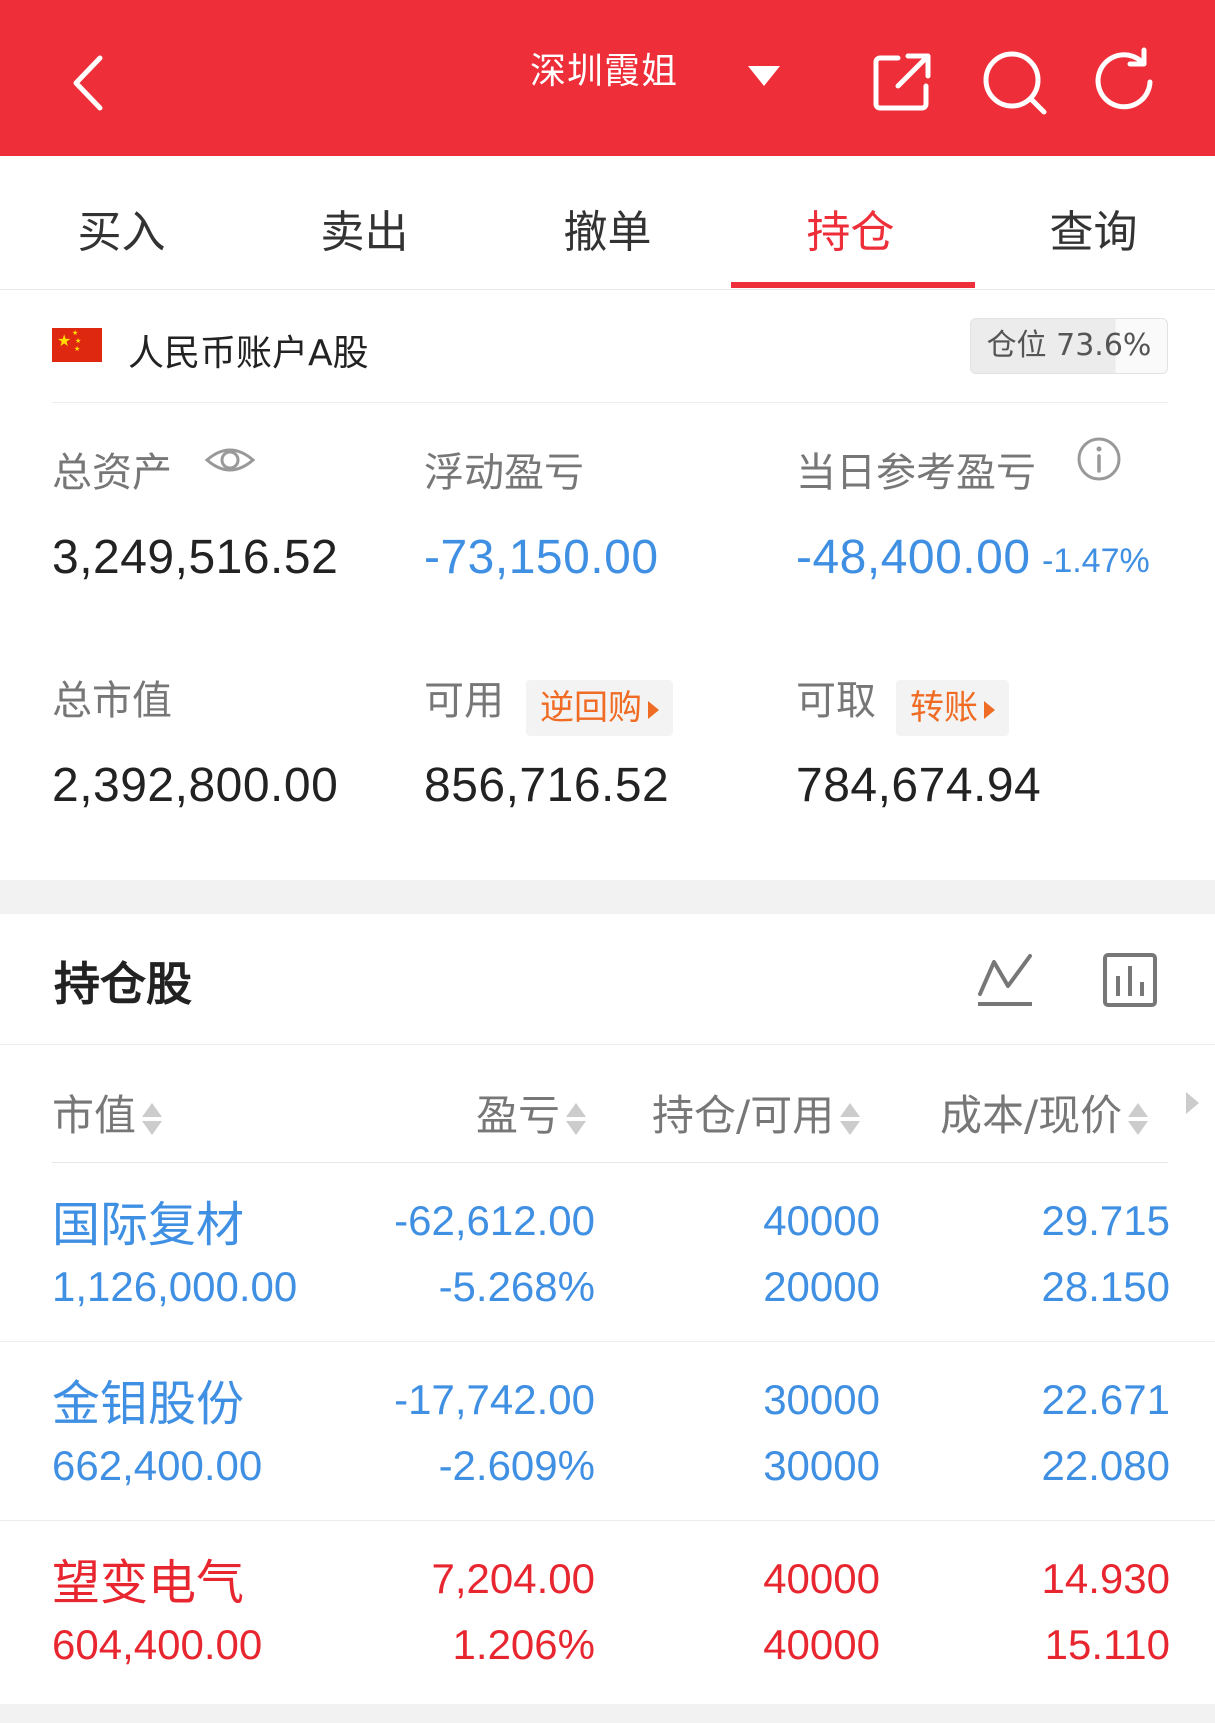 This screenshot has height=1723, width=1215. I want to click on top-bar: 深圳霞姐, so click(607, 78).